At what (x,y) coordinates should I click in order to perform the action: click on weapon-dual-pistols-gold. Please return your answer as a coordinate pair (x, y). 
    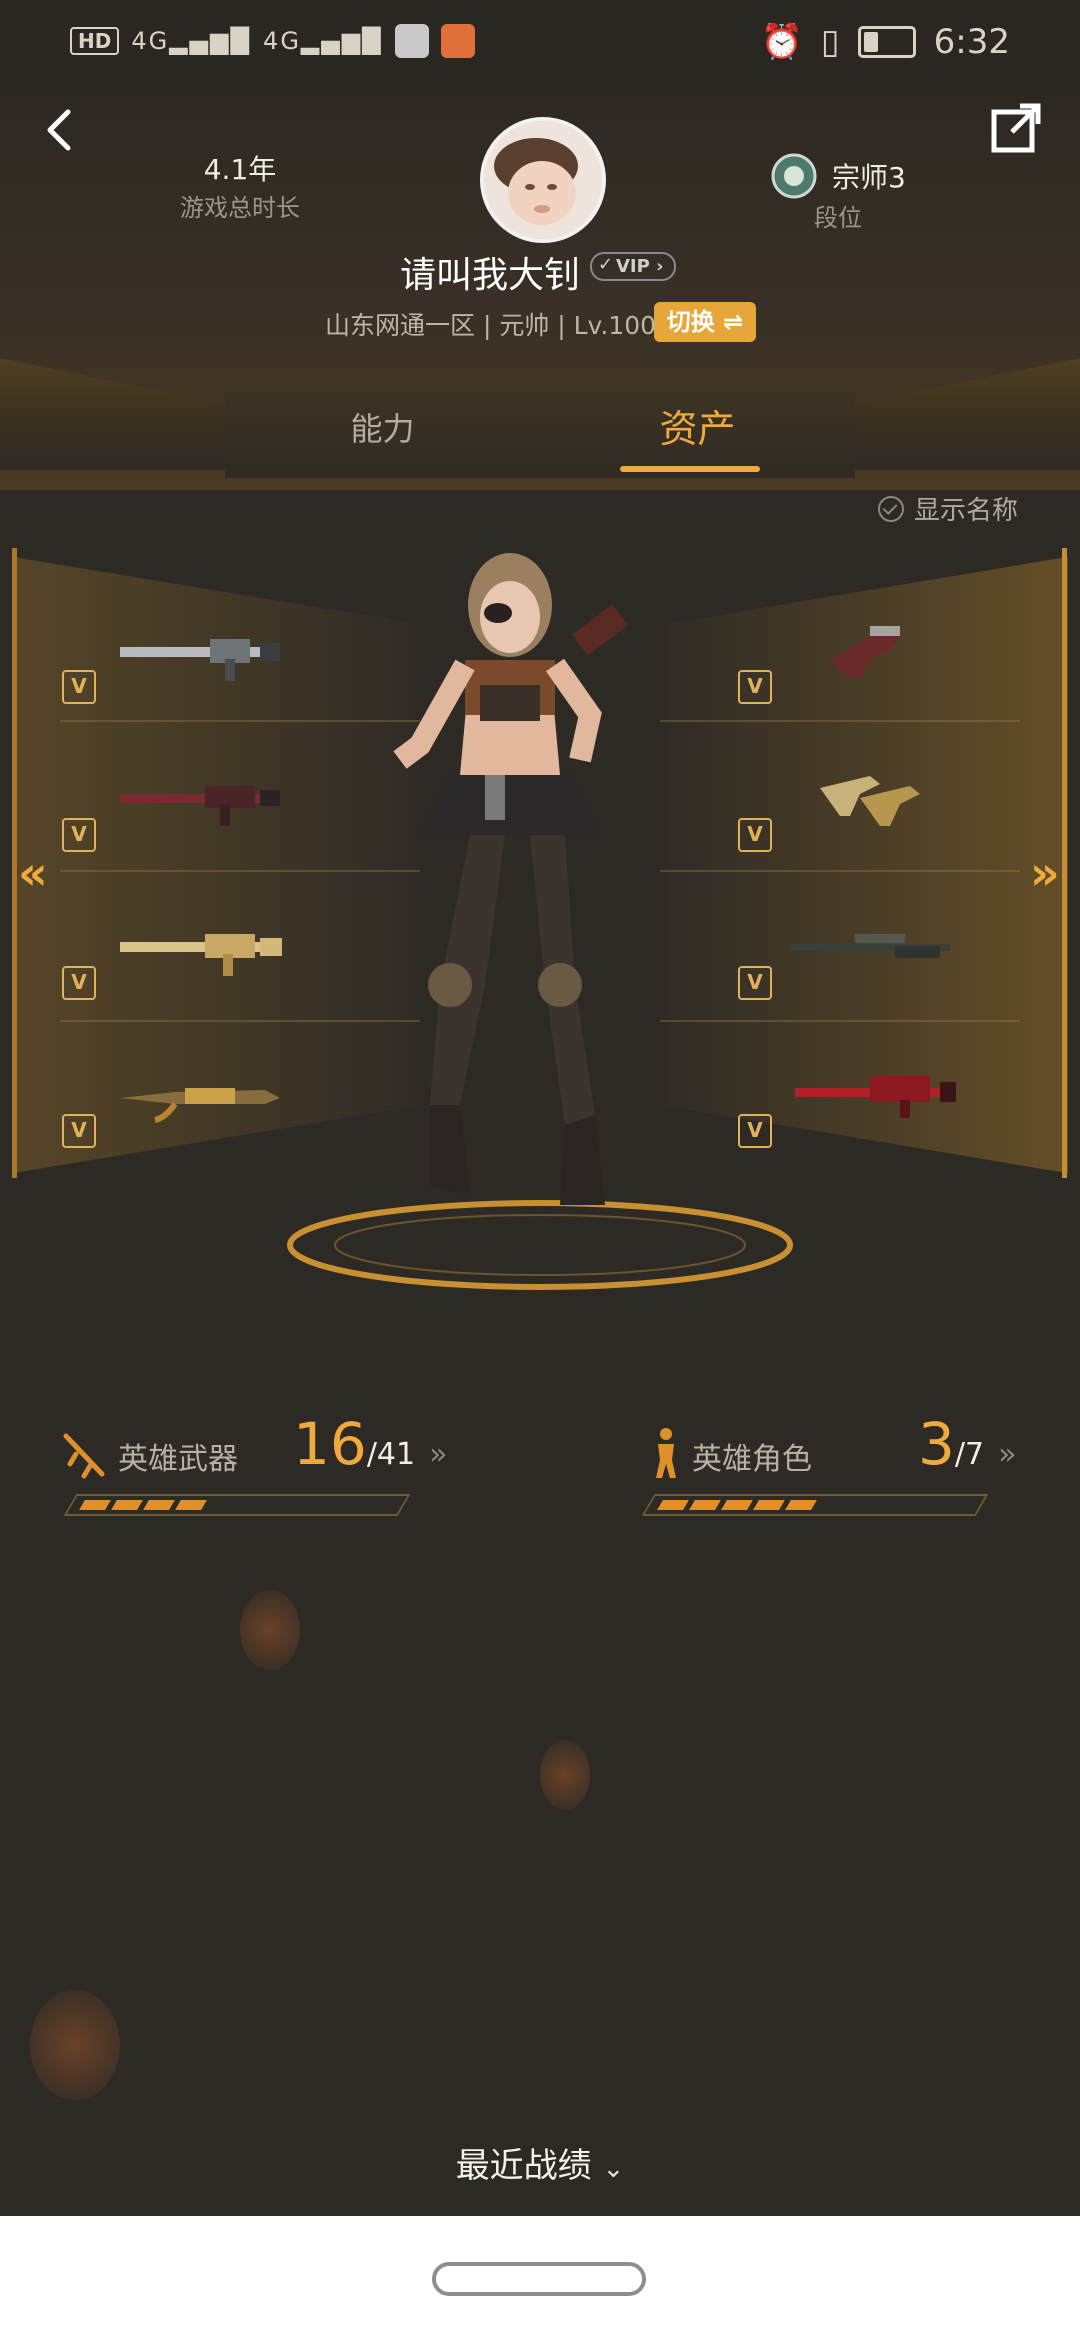
    Looking at the image, I should click on (885, 798).